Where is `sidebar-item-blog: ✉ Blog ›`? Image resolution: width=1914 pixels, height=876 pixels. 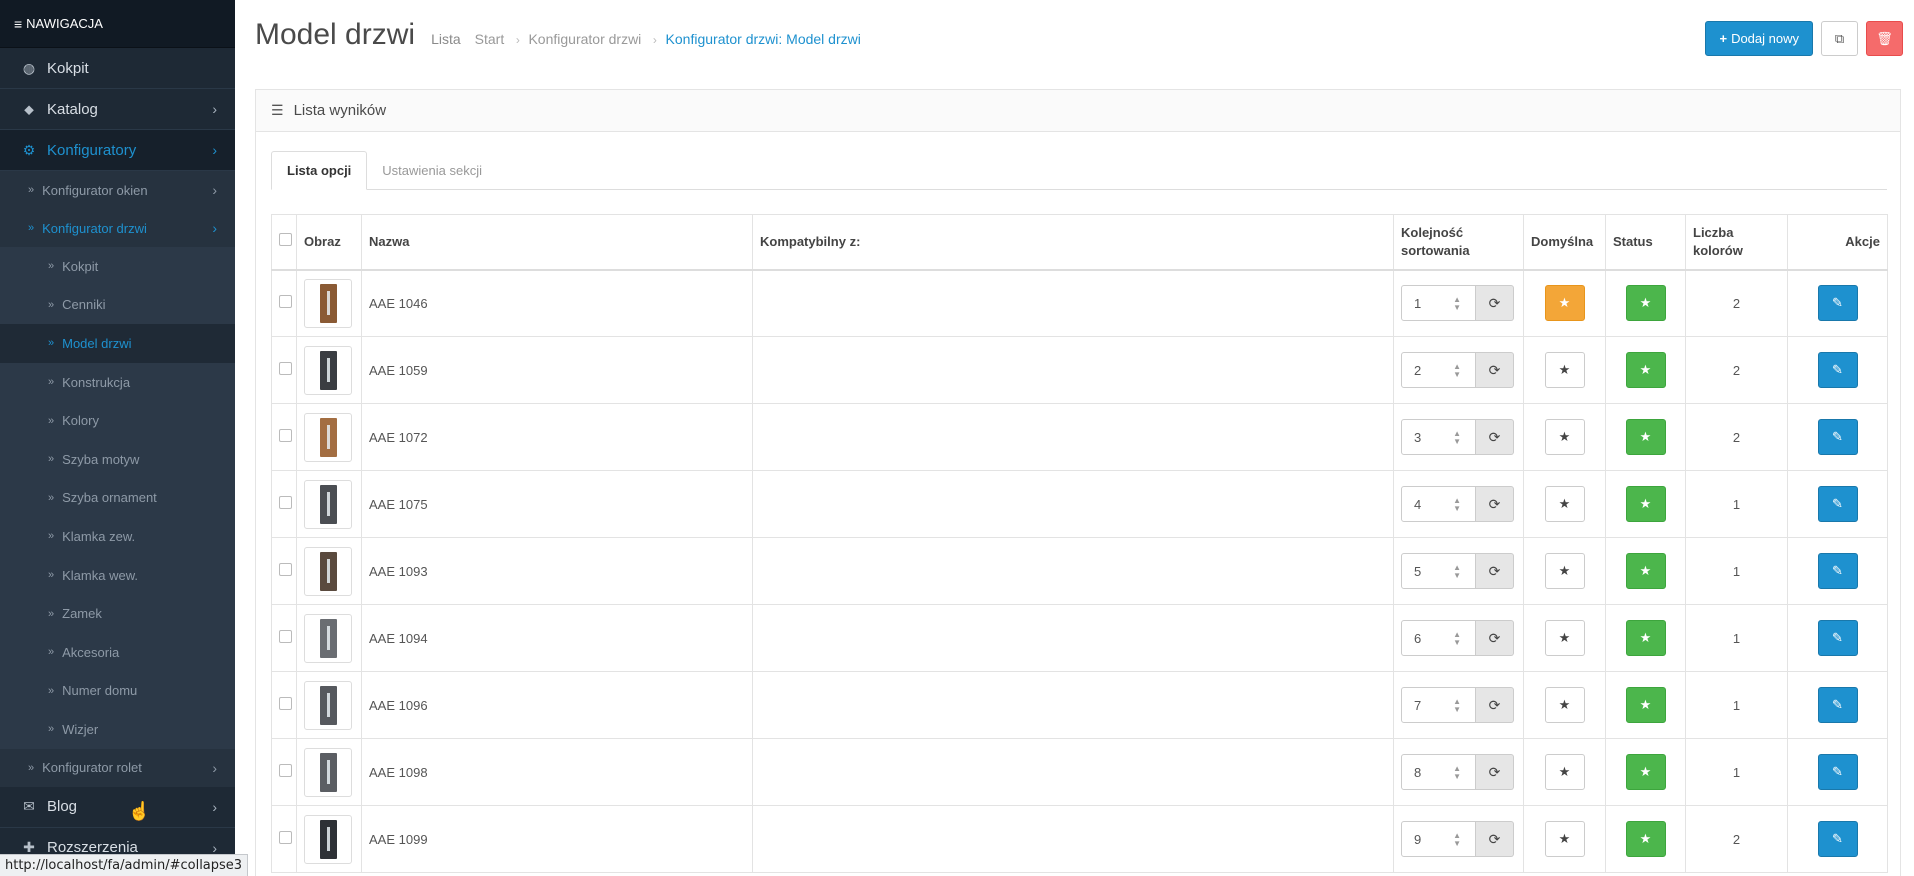
sidebar-item-blog: ✉ Blog › is located at coordinates (117, 807).